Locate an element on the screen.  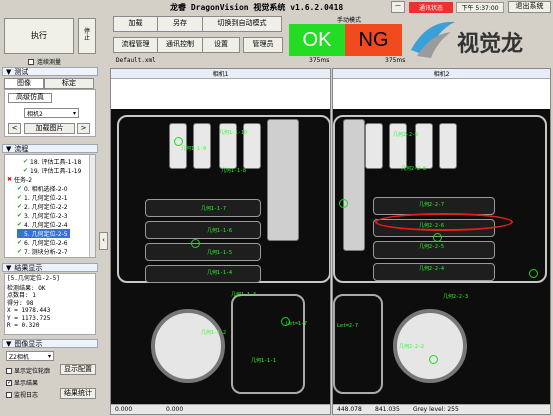
viewer-1-title: 相机1 is located at coordinates (220, 74).